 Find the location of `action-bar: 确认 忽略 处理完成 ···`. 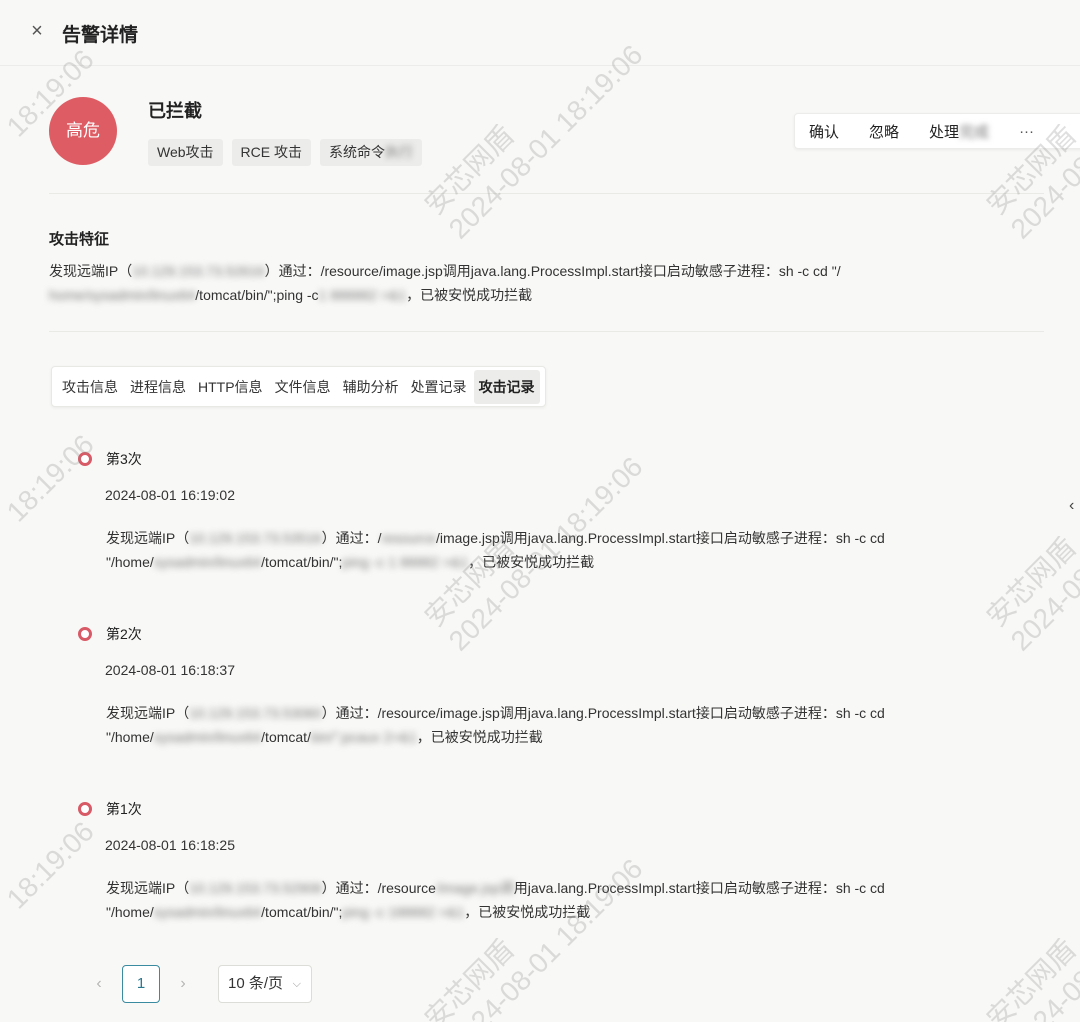

action-bar: 确认 忽略 处理完成 ··· is located at coordinates (937, 131).